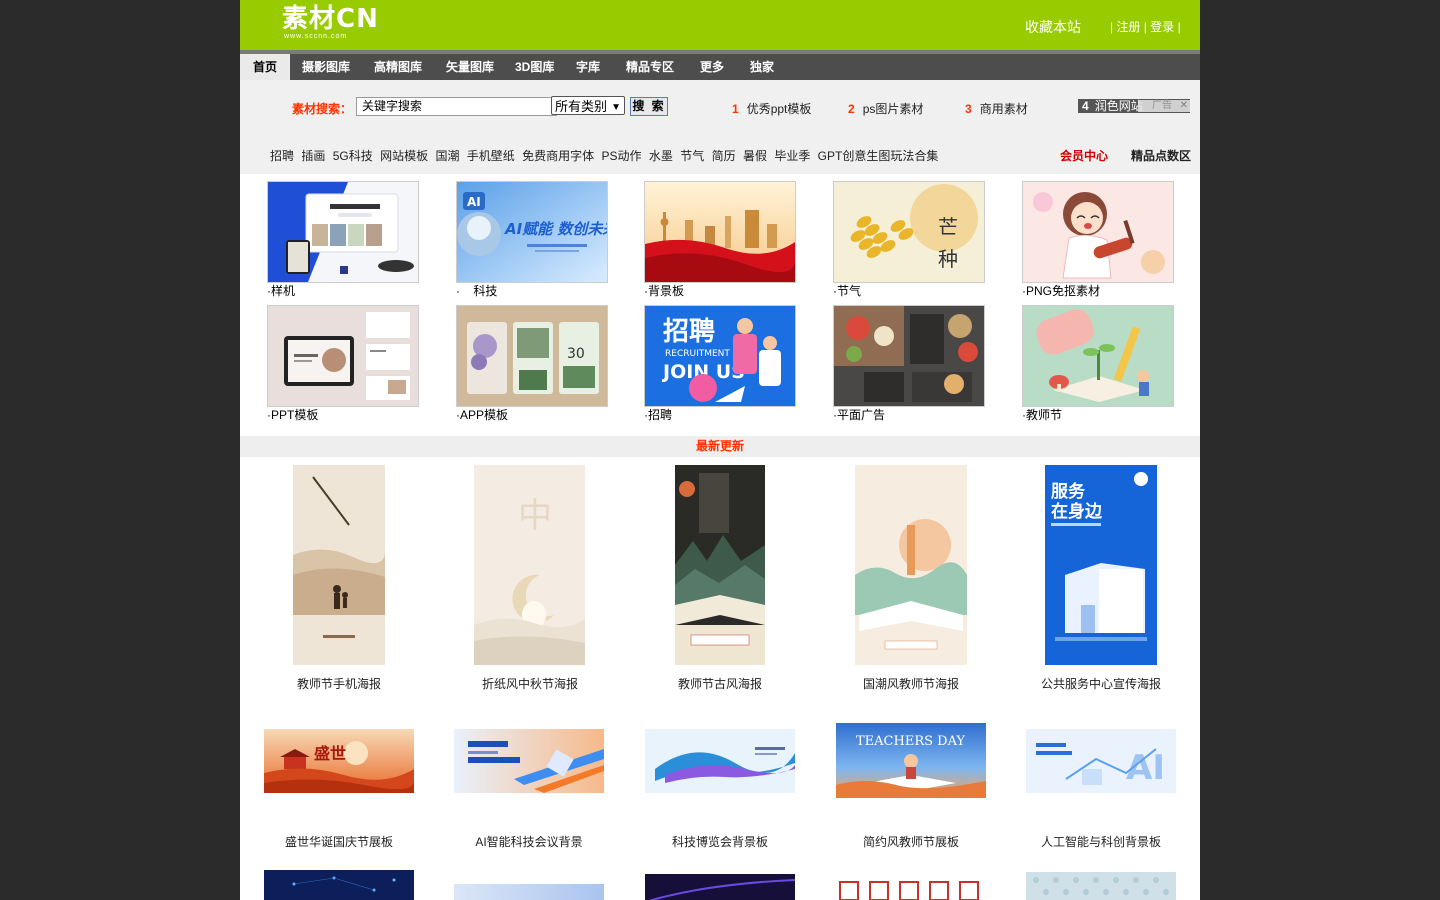 The width and height of the screenshot is (1440, 900). Describe the element at coordinates (692, 156) in the screenshot. I see `tag-link: 节气` at that location.